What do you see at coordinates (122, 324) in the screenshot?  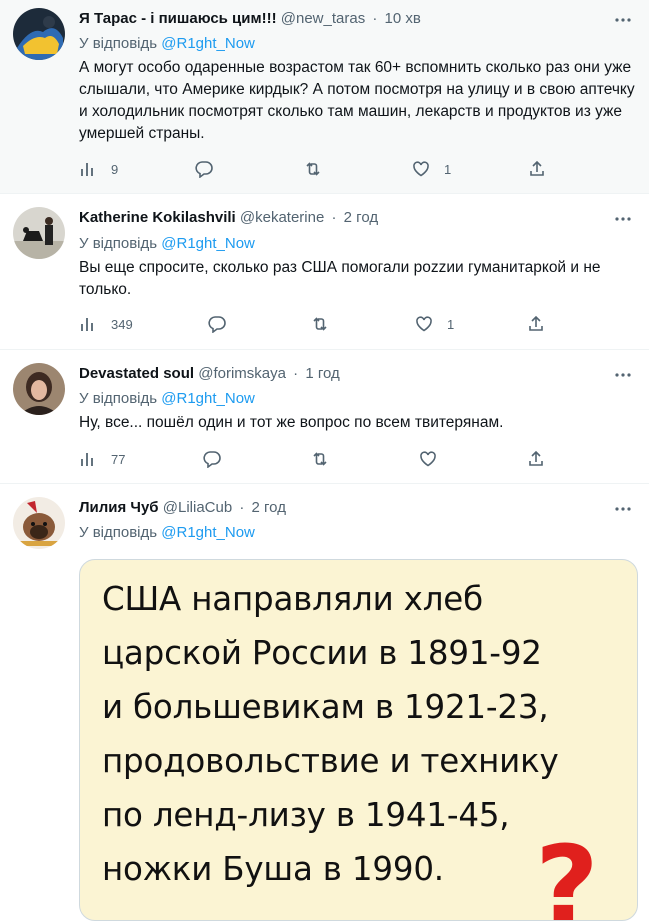 I see `views-count: 349` at bounding box center [122, 324].